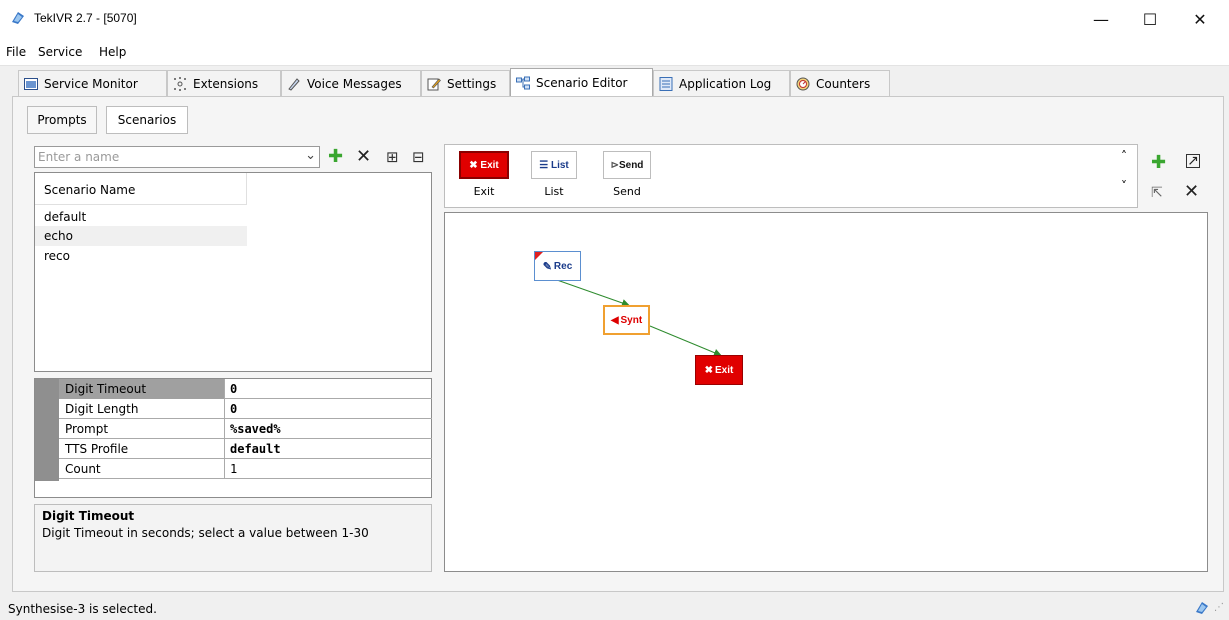 Image resolution: width=1229 pixels, height=620 pixels. Describe the element at coordinates (141, 256) in the screenshot. I see `scenario-row-reco: reco` at that location.